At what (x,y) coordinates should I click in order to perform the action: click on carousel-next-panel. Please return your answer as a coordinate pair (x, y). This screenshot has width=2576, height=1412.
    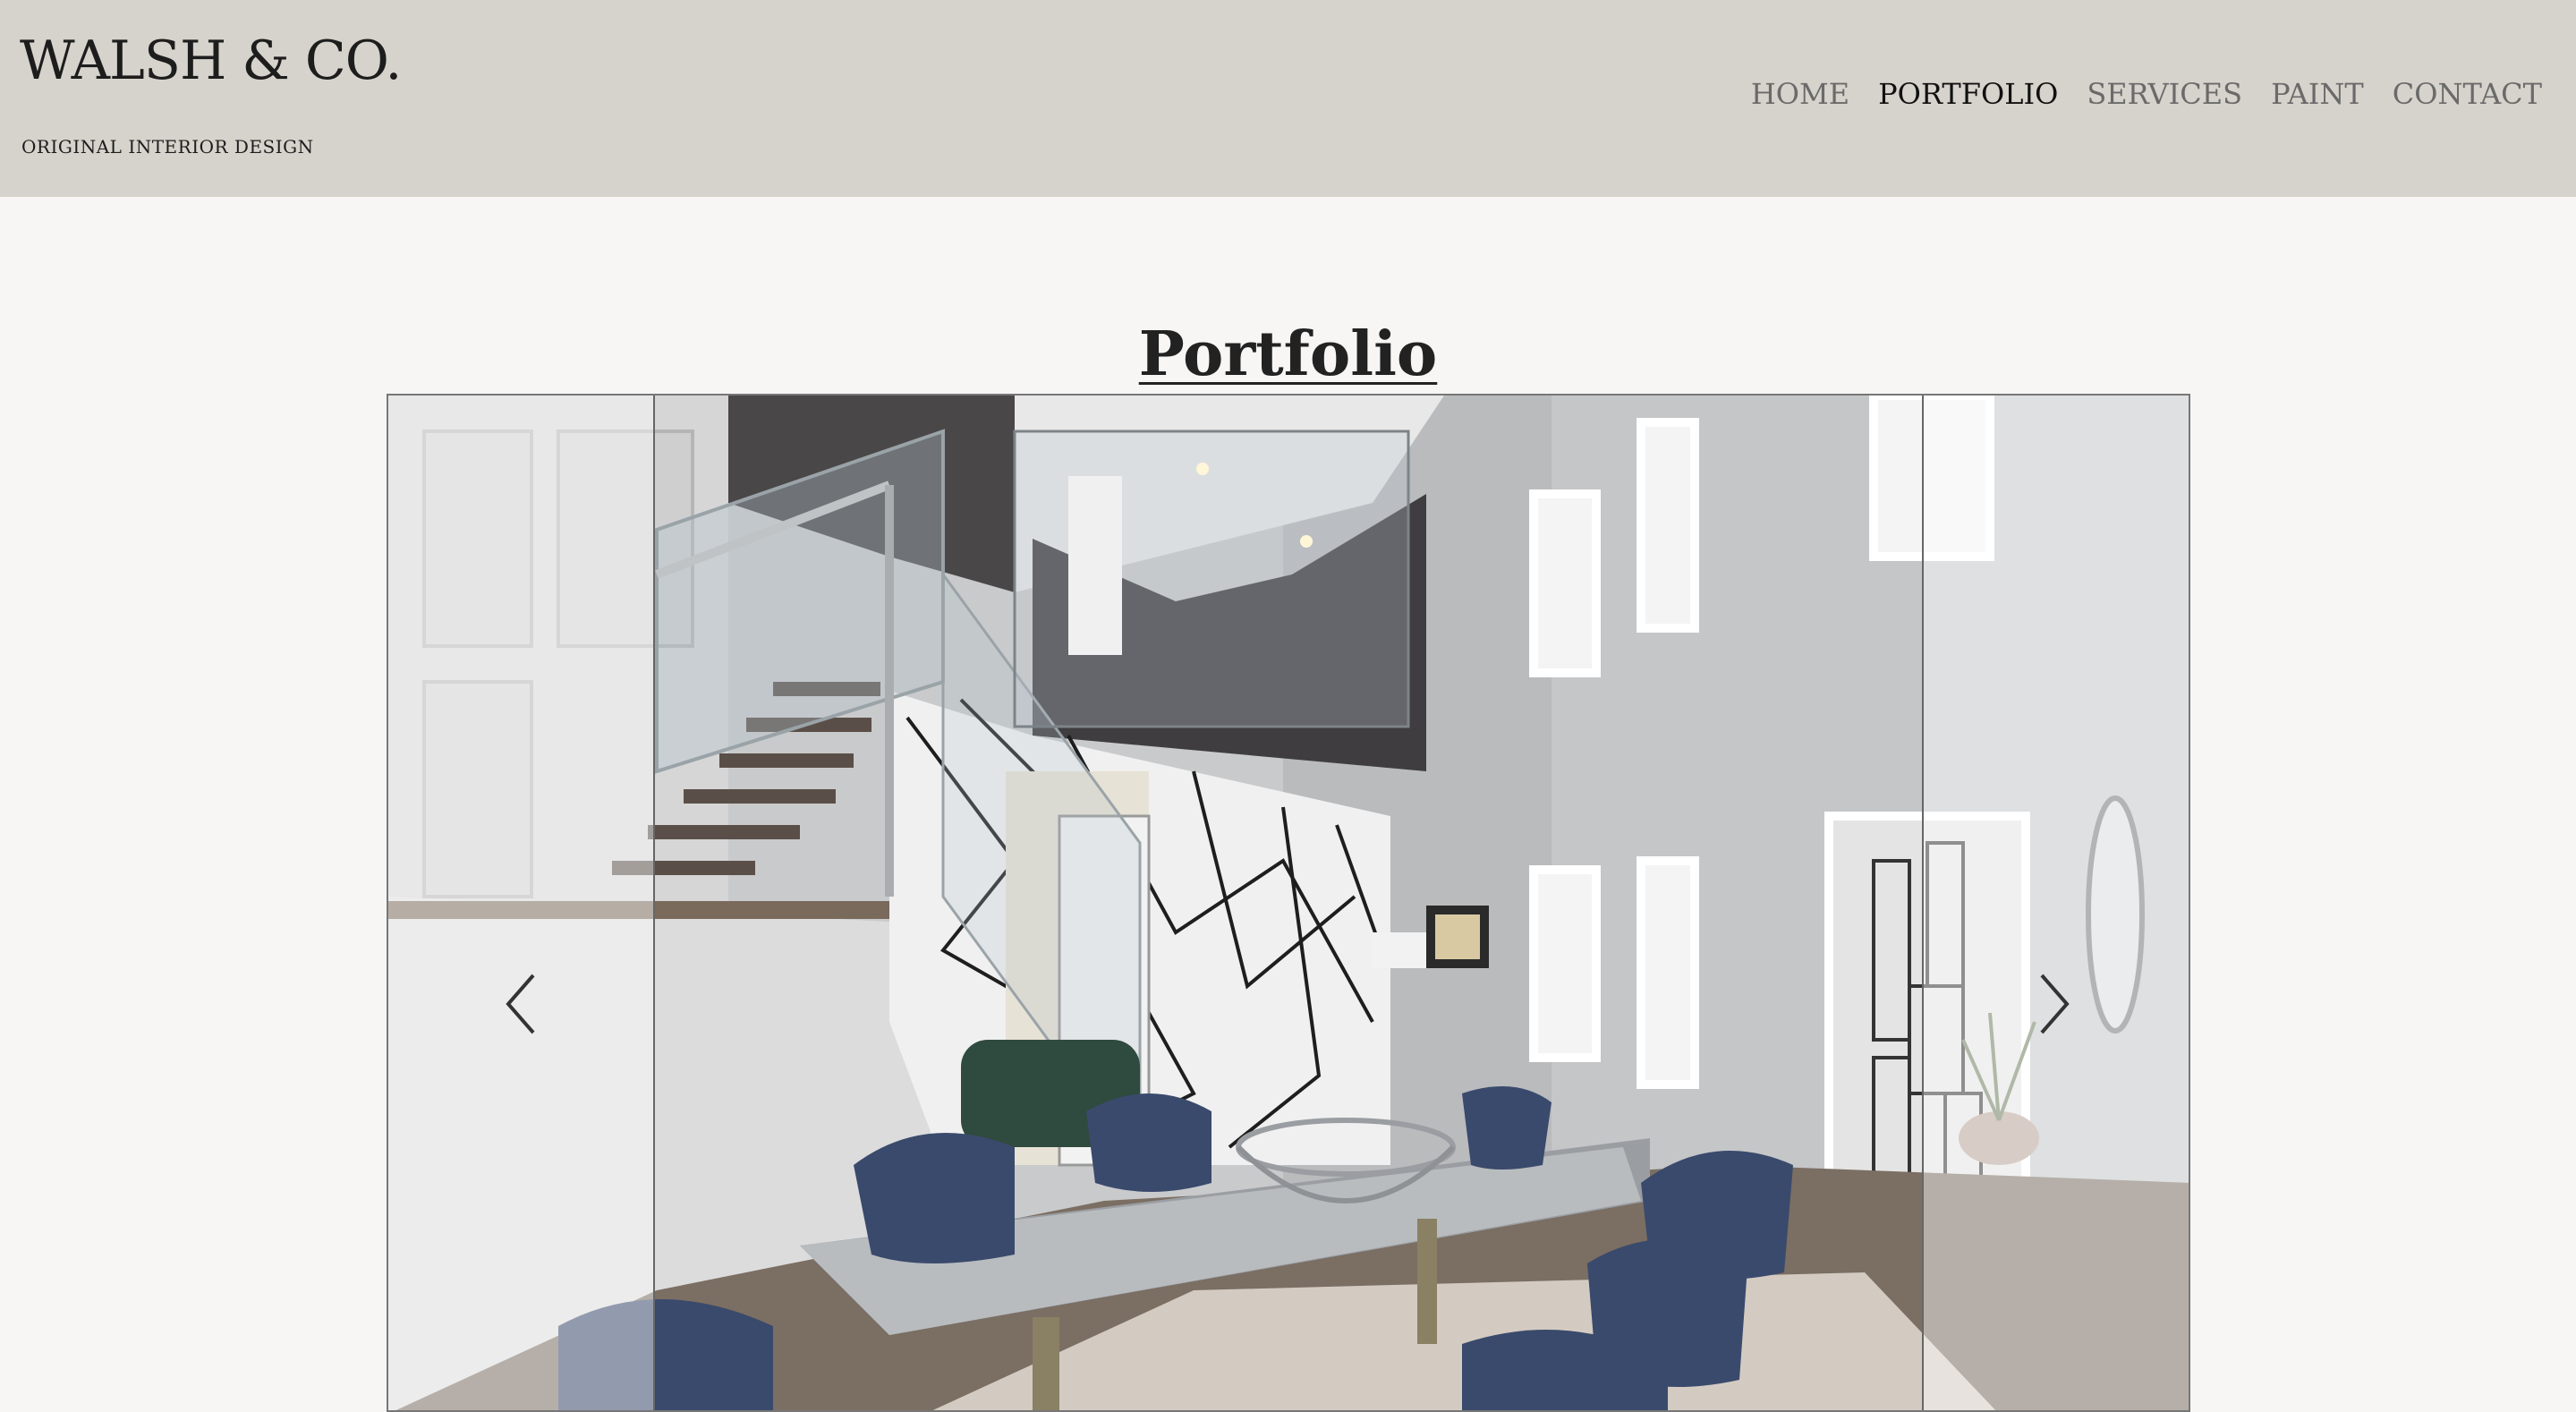
    Looking at the image, I should click on (2055, 903).